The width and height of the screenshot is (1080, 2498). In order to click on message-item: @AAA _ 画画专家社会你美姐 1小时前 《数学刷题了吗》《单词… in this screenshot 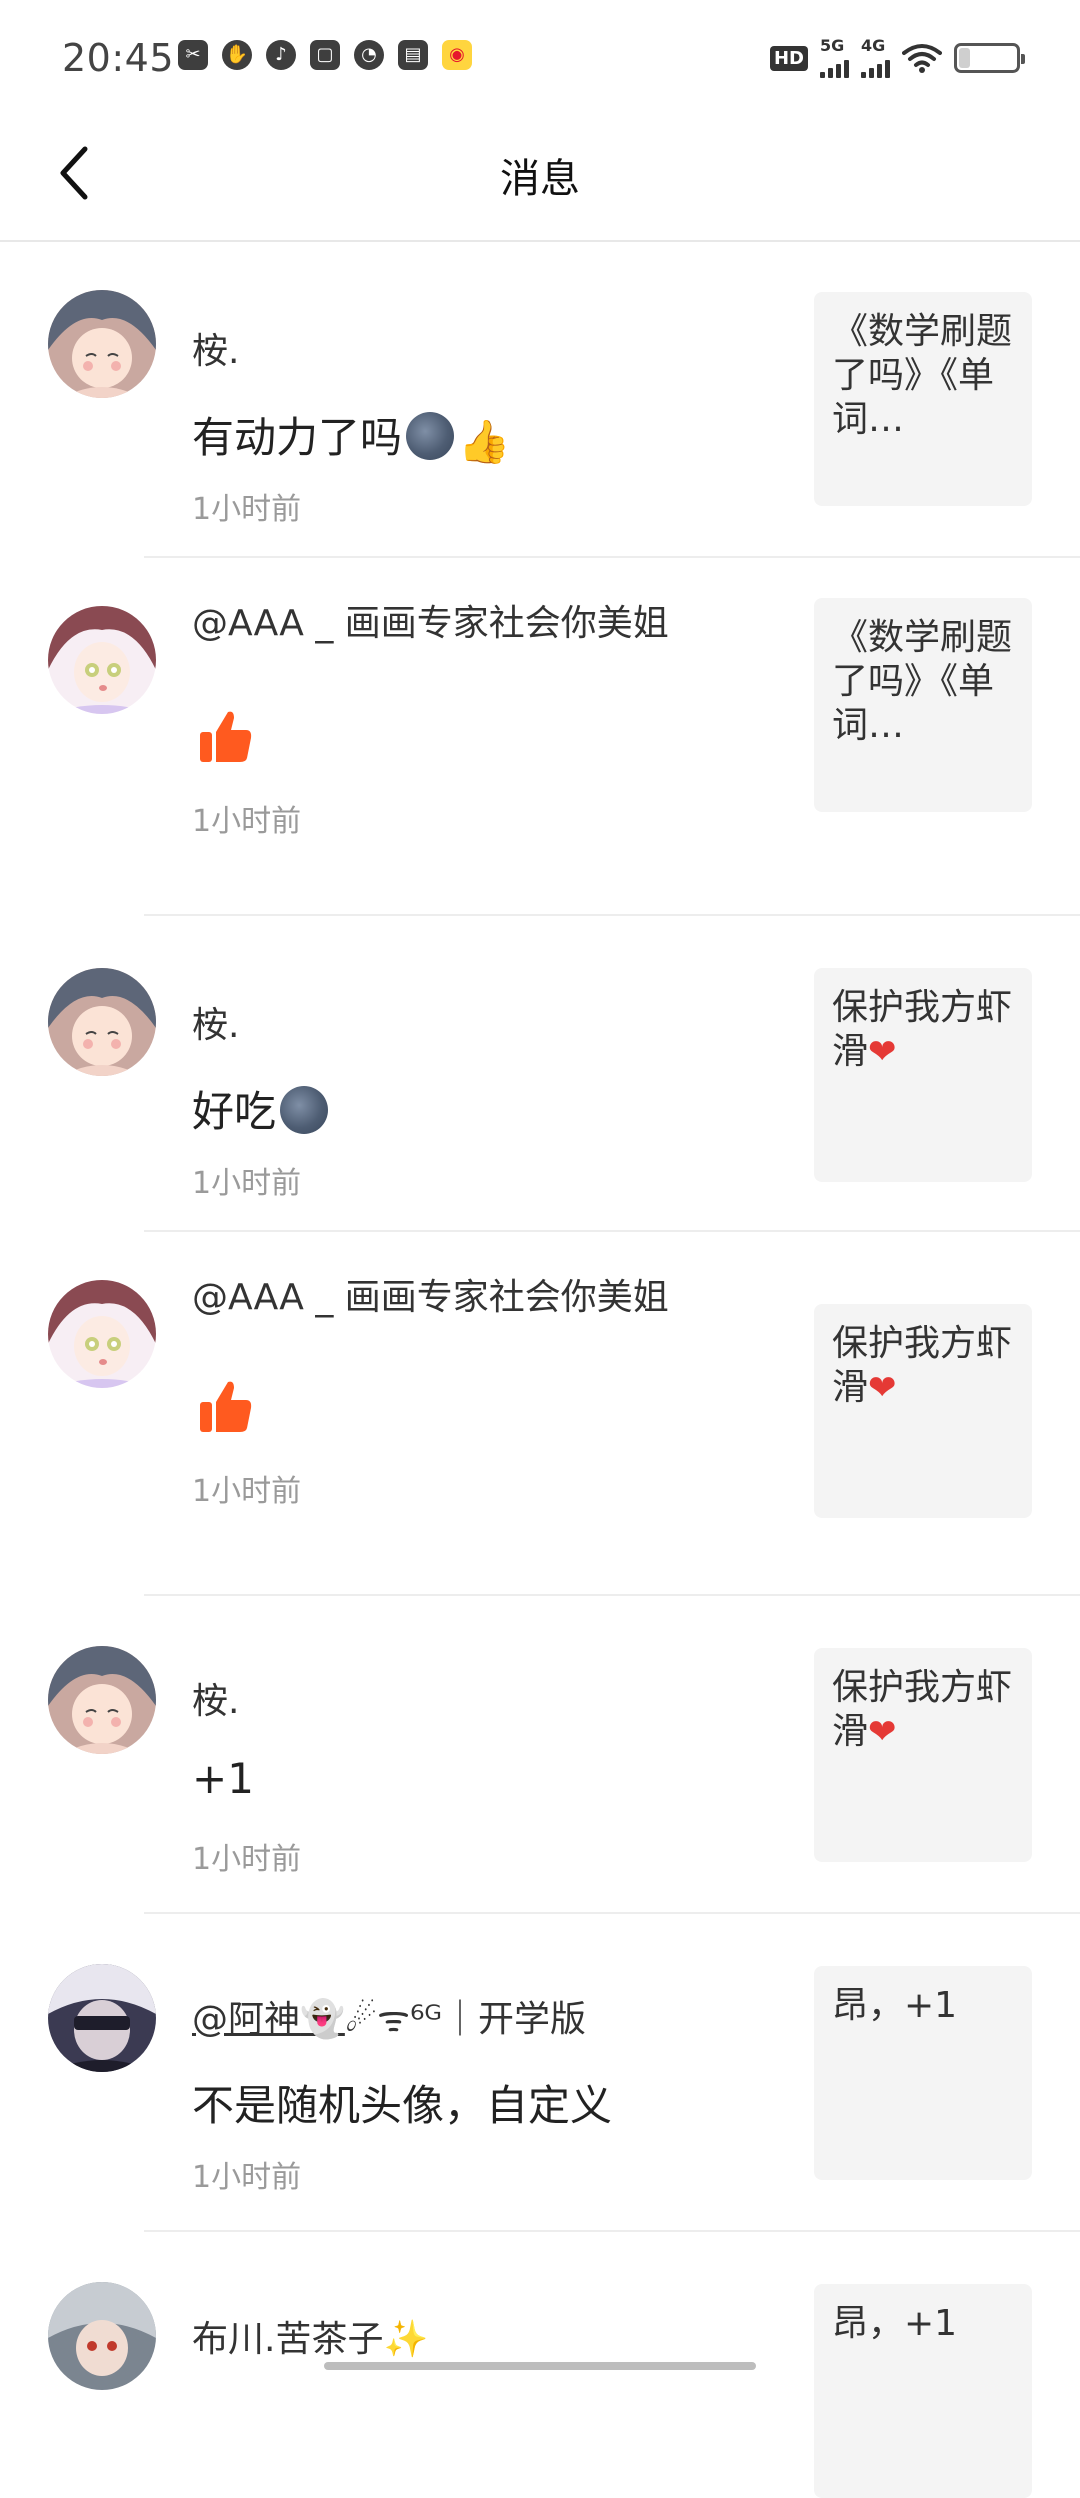, I will do `click(540, 737)`.